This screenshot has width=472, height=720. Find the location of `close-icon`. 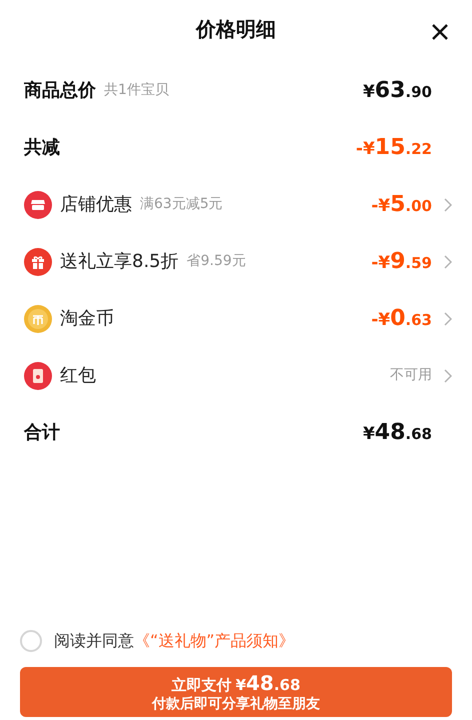

close-icon is located at coordinates (440, 32).